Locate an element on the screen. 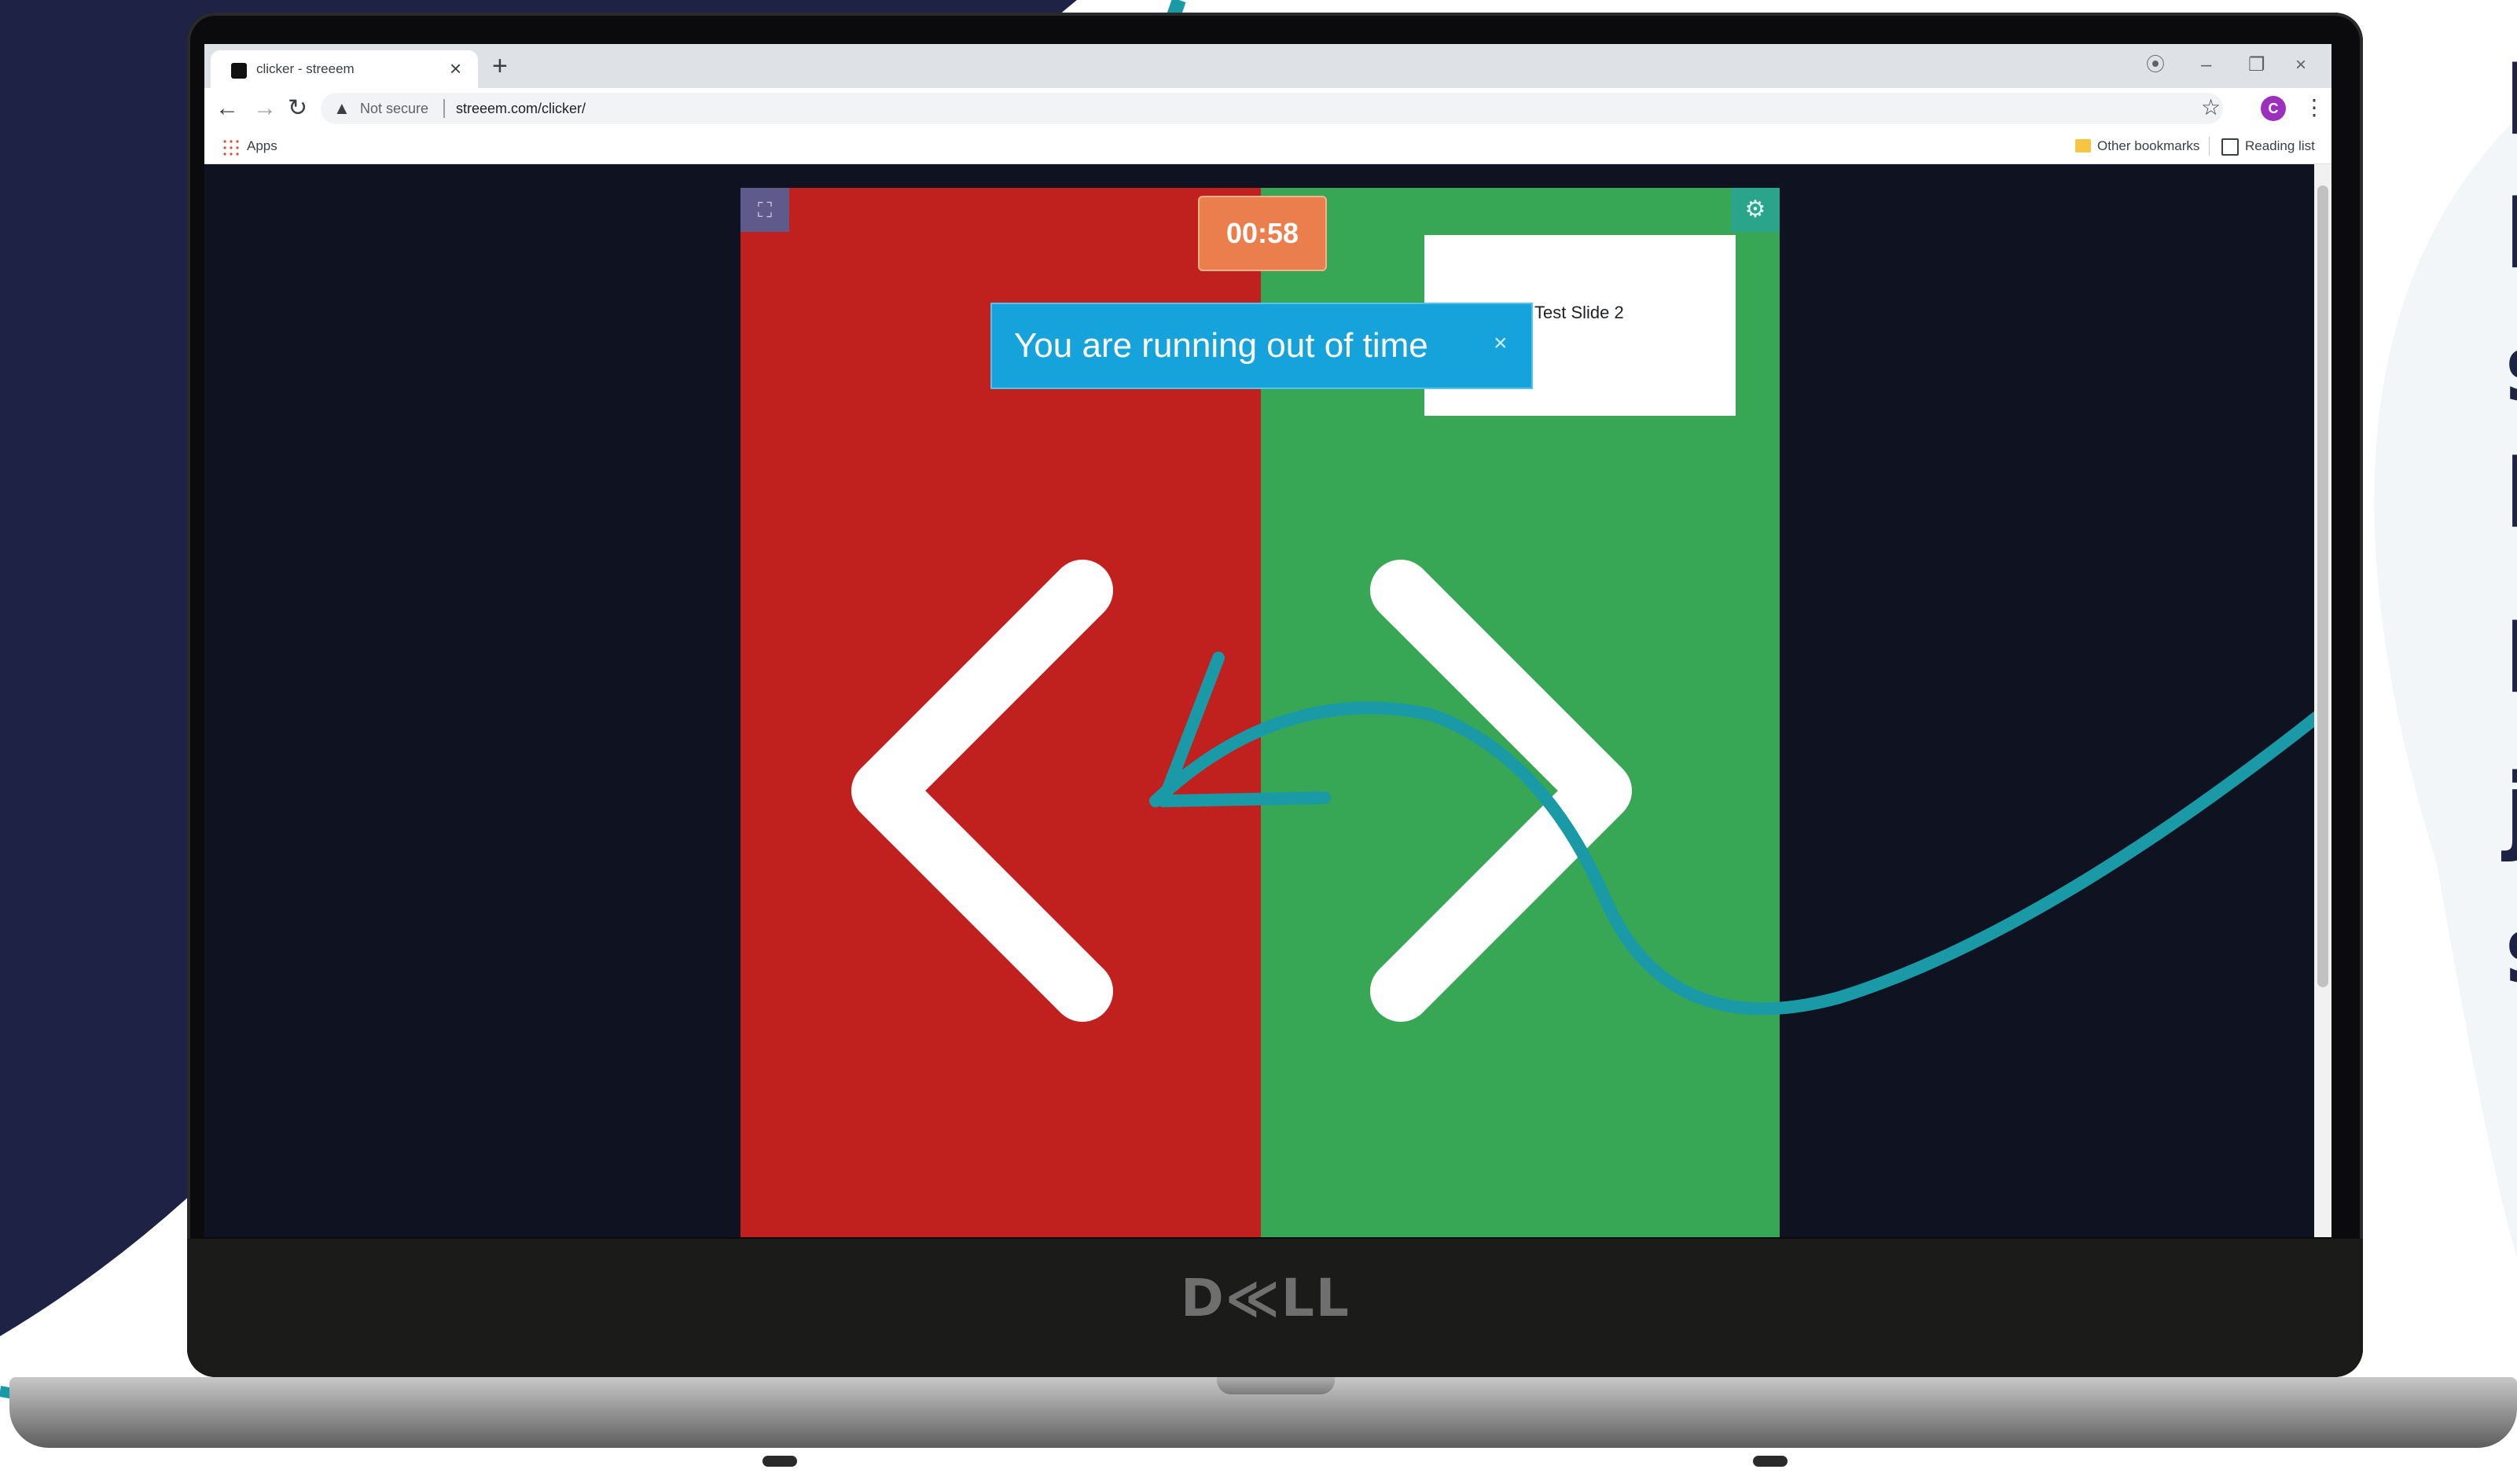 This screenshot has width=2517, height=1484. apps-link: Apps is located at coordinates (262, 146).